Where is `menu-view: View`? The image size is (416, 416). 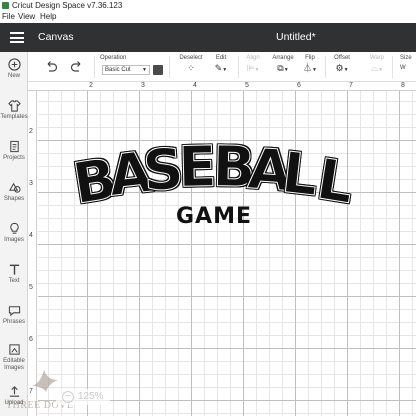
menu-view: View is located at coordinates (26, 17).